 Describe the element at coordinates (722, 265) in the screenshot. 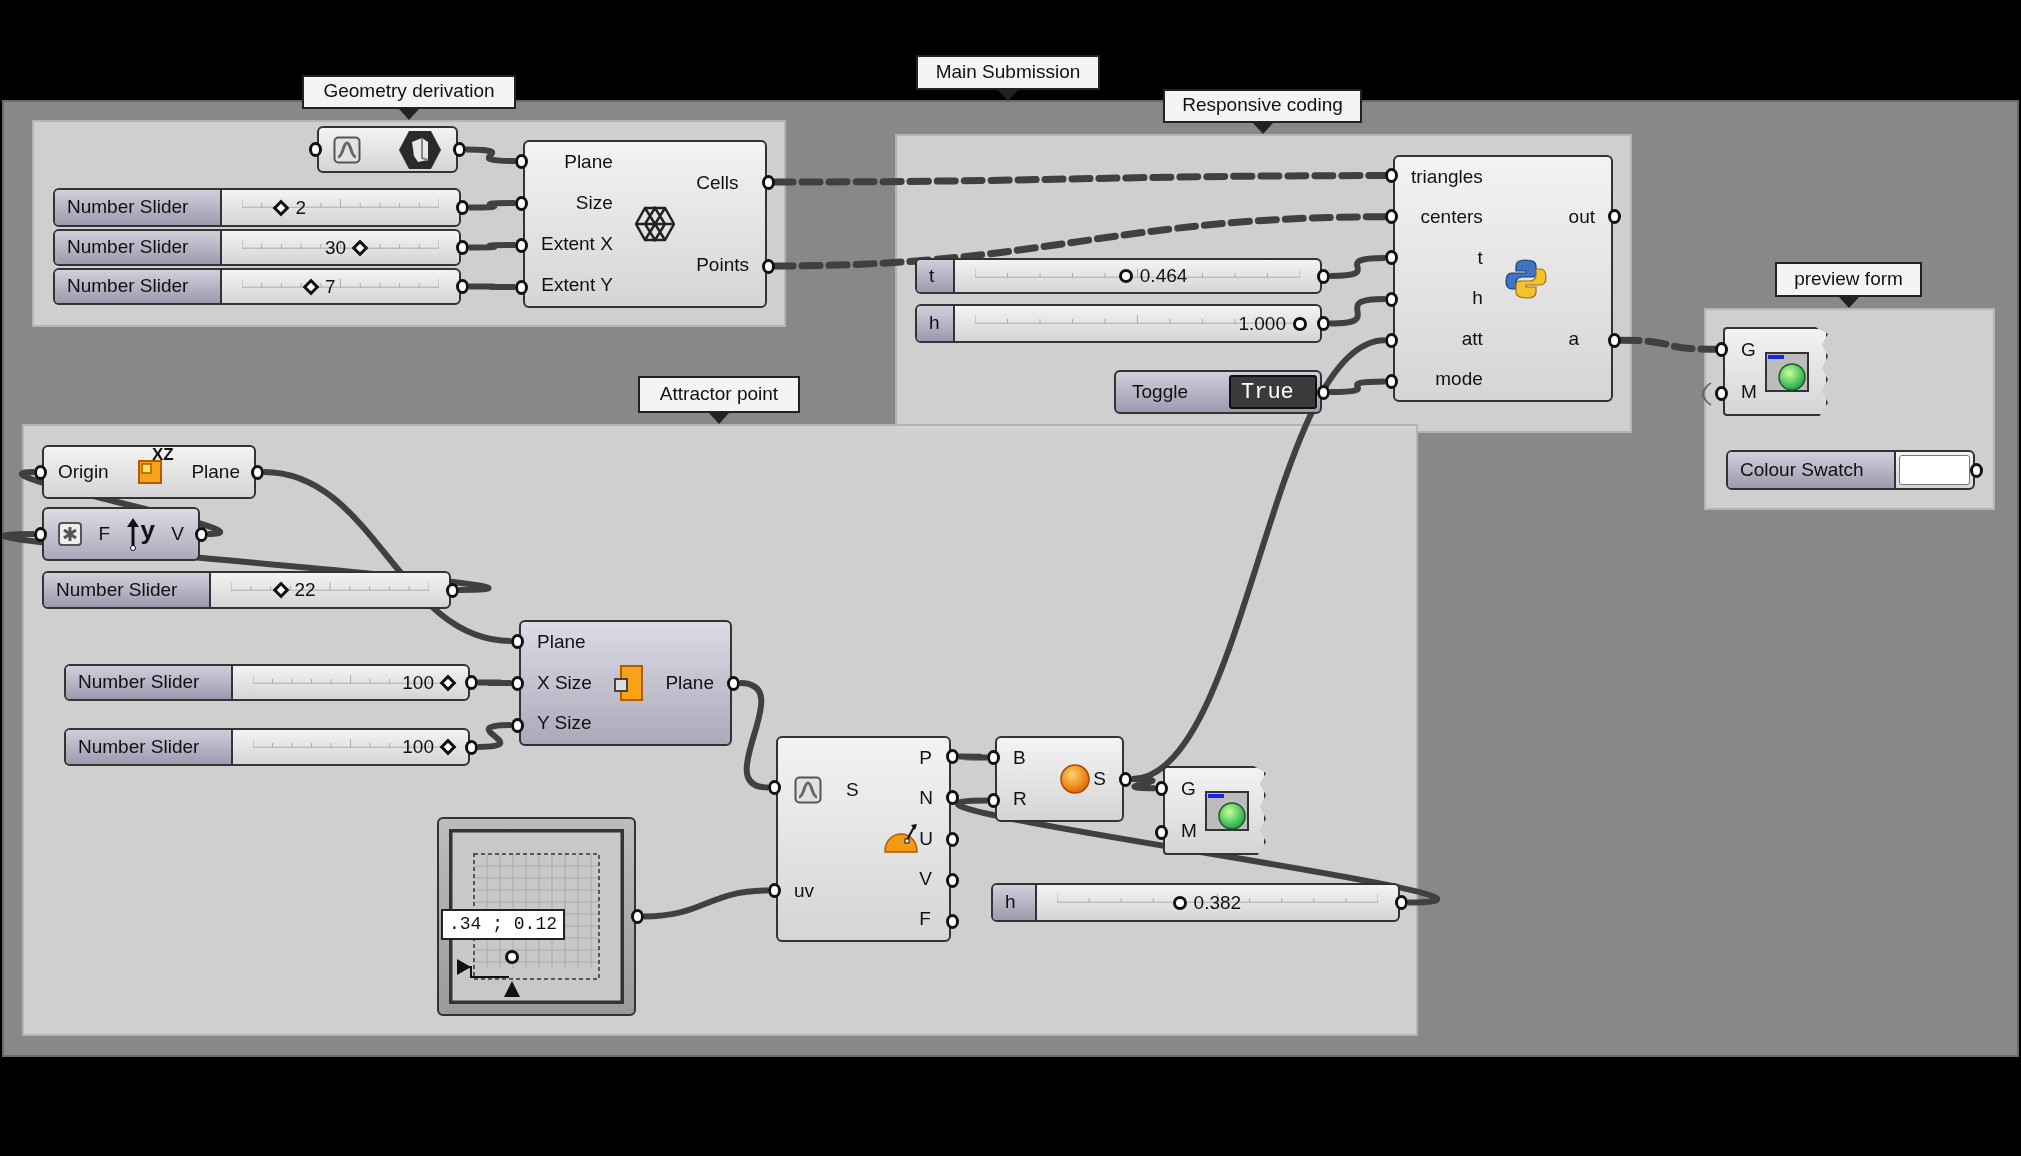

I see `output-label: Points` at that location.